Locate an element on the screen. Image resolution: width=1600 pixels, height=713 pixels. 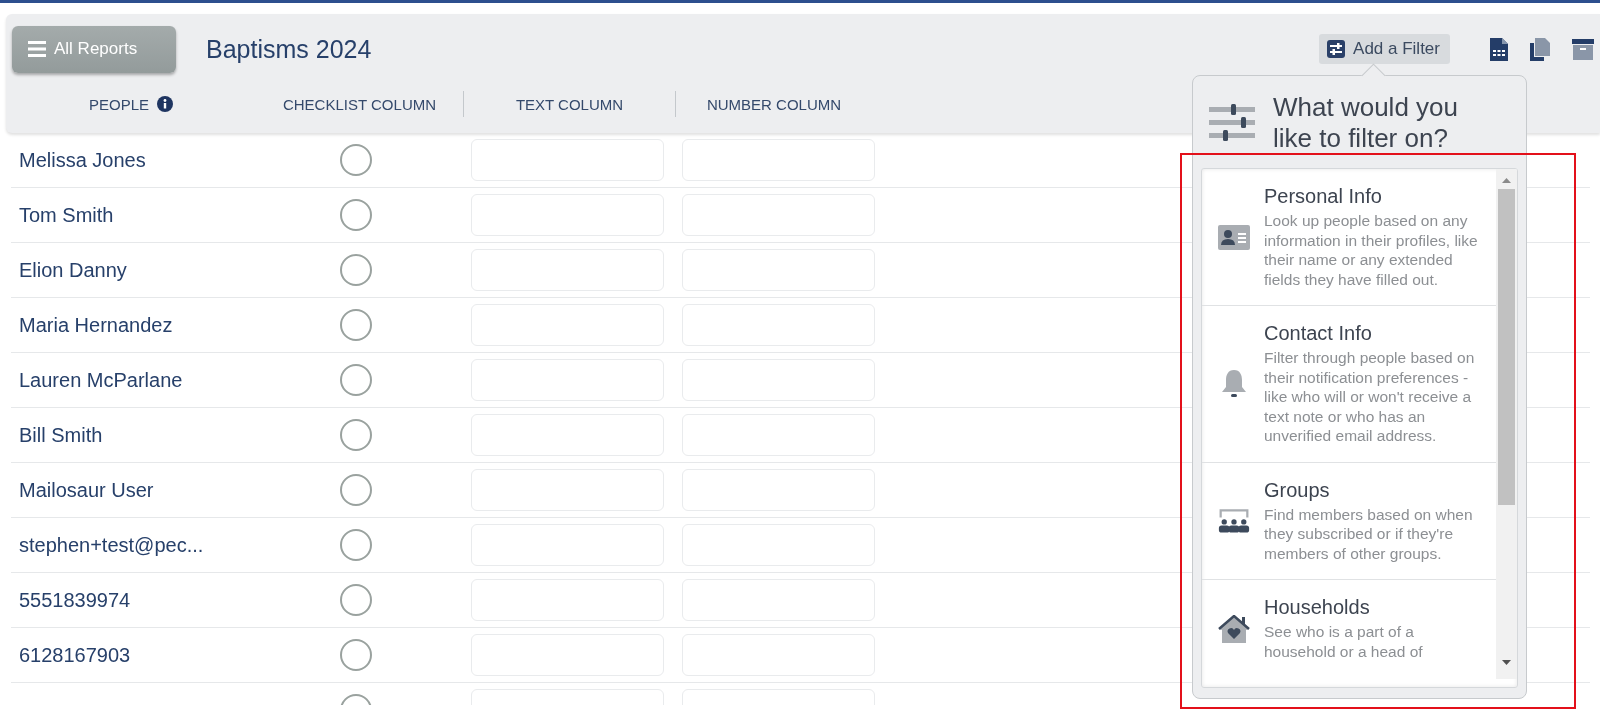
option-title: Contact Info is located at coordinates (1318, 333).